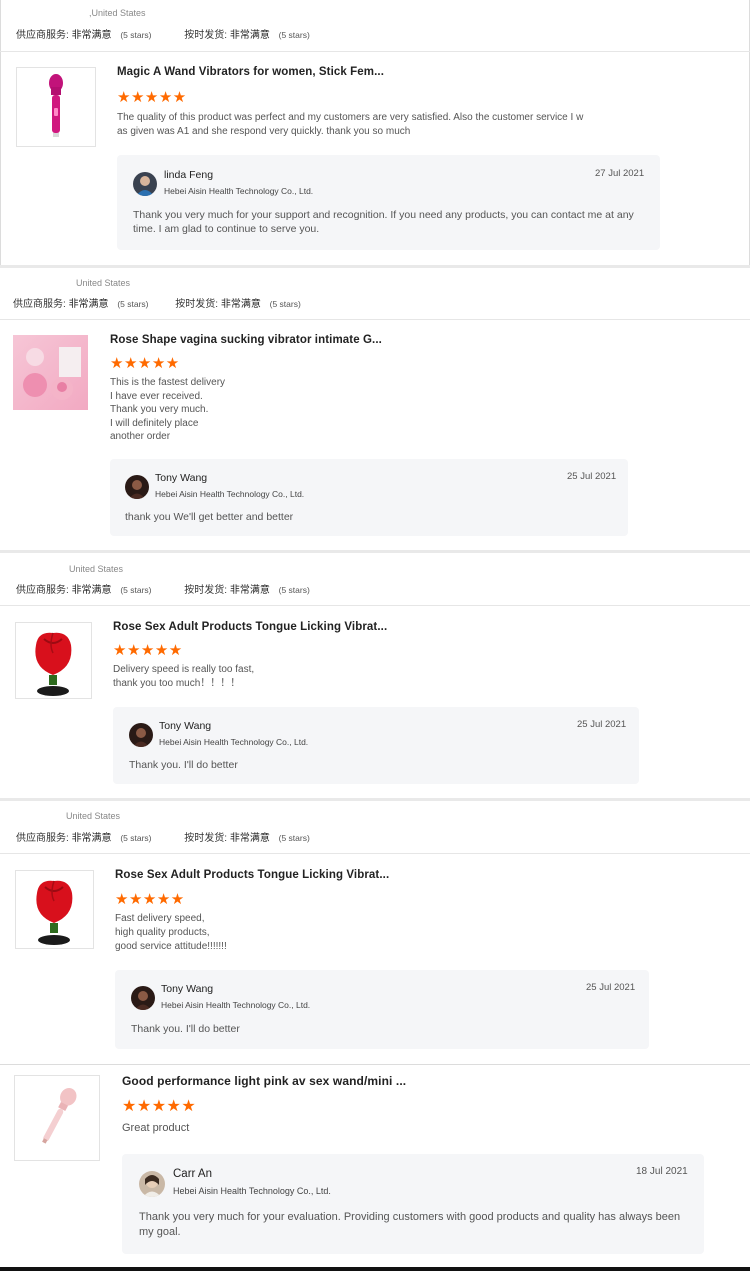 The image size is (750, 1271). What do you see at coordinates (209, 517) in the screenshot?
I see `reply-message: thank you We'll get better and better` at bounding box center [209, 517].